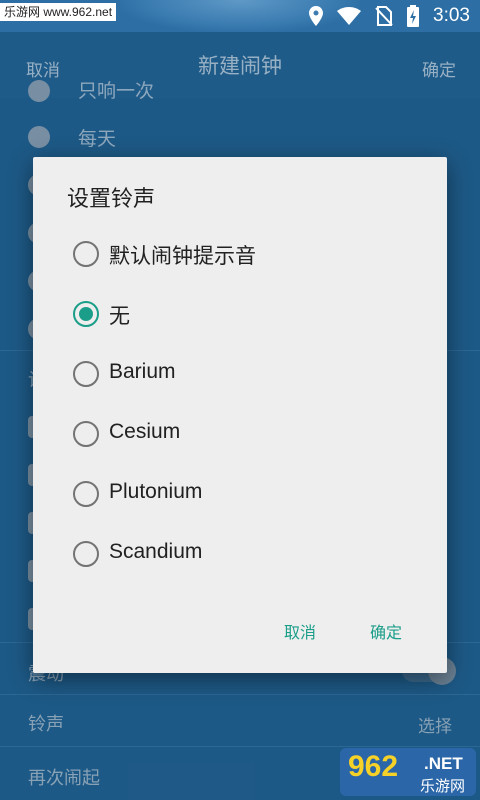 Image resolution: width=480 pixels, height=800 pixels. Describe the element at coordinates (413, 16) in the screenshot. I see `battery-charging-icon` at that location.